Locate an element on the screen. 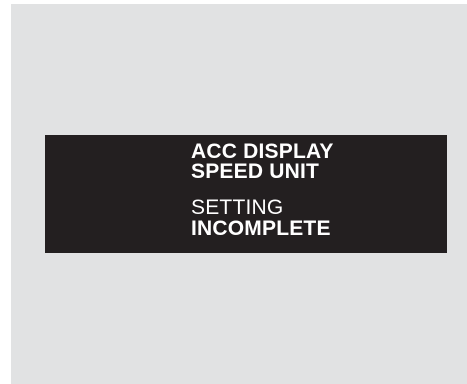 The height and width of the screenshot is (384, 467). display-title-line-2: SPEED UNIT is located at coordinates (255, 171).